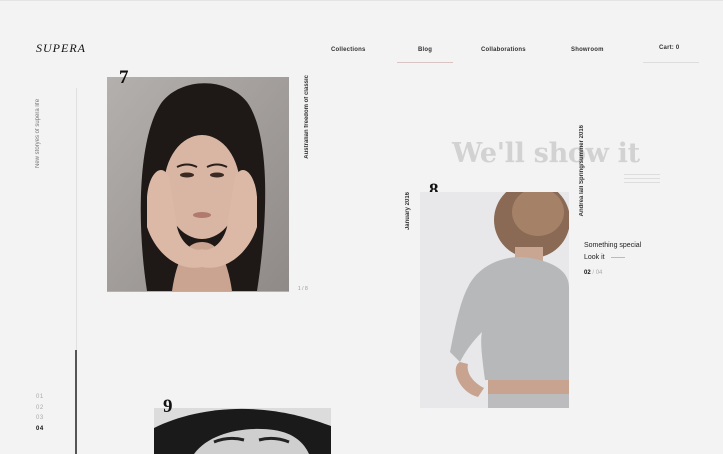  Describe the element at coordinates (38, 133) in the screenshot. I see `sidebar-tagline: New storyes of supera life` at that location.